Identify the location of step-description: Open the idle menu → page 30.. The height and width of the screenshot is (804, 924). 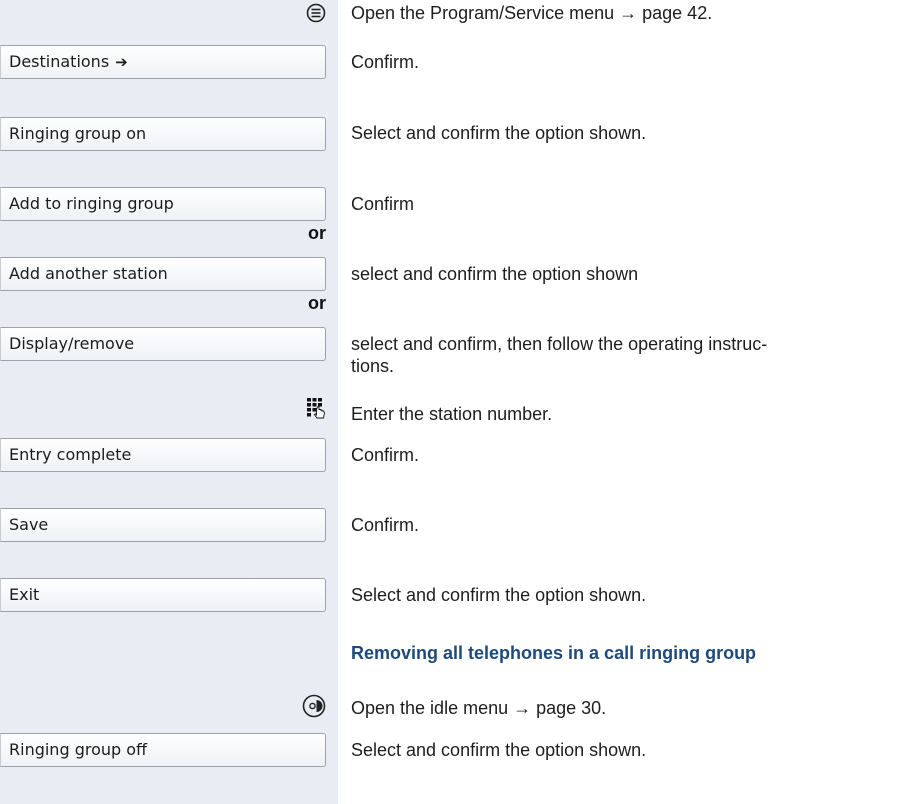
(479, 708).